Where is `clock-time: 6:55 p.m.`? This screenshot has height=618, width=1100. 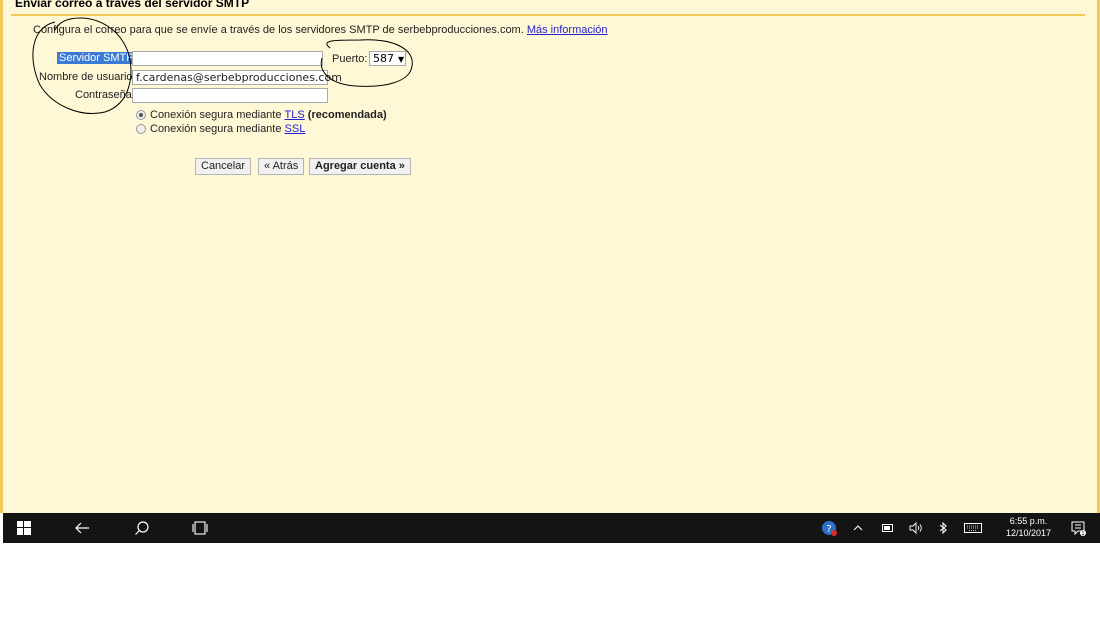
clock-time: 6:55 p.m. is located at coordinates (1028, 521).